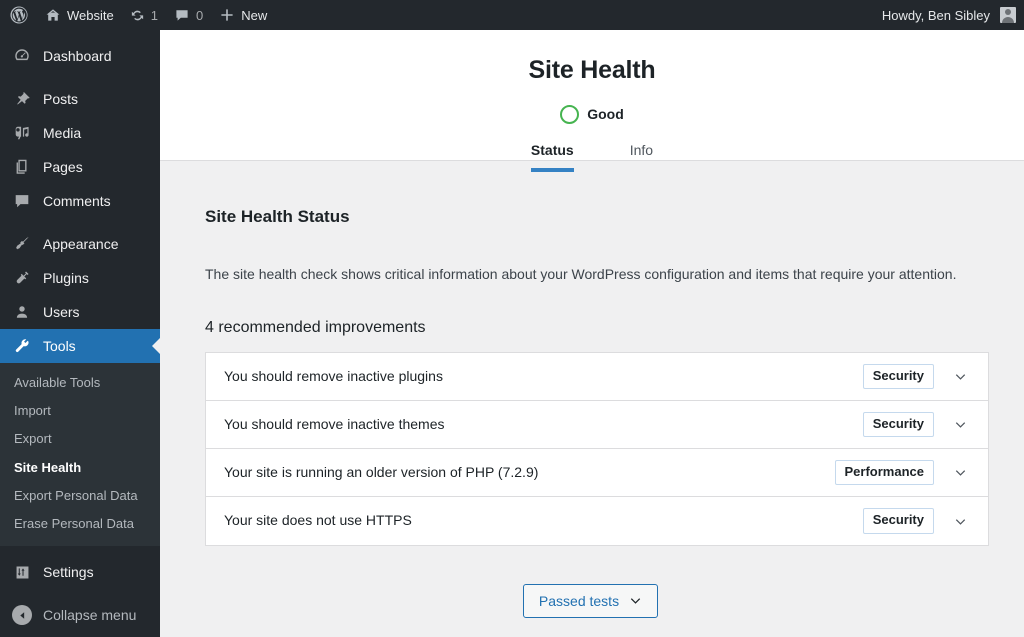 Image resolution: width=1024 pixels, height=637 pixels. I want to click on pin-icon, so click(22, 99).